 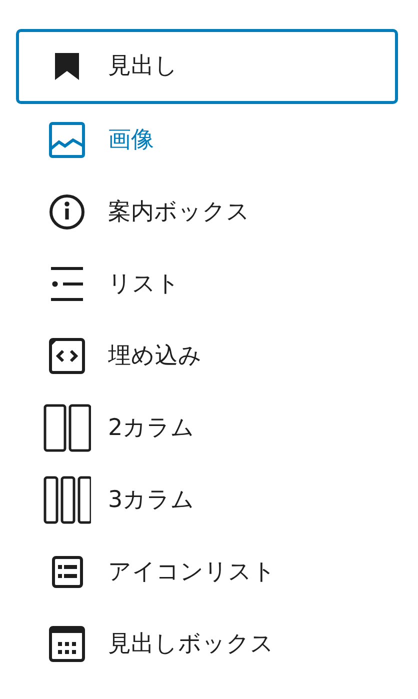 I want to click on block-item: 案内ボックス, so click(x=207, y=212).